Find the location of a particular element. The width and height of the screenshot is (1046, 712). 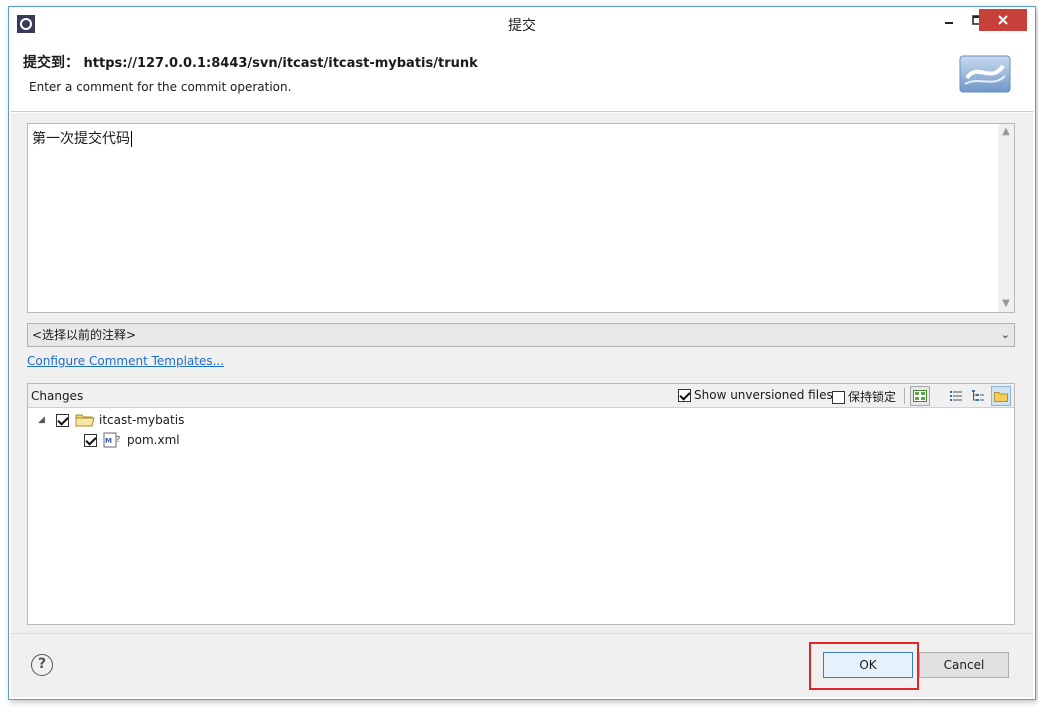

table-view-icon is located at coordinates (920, 396).